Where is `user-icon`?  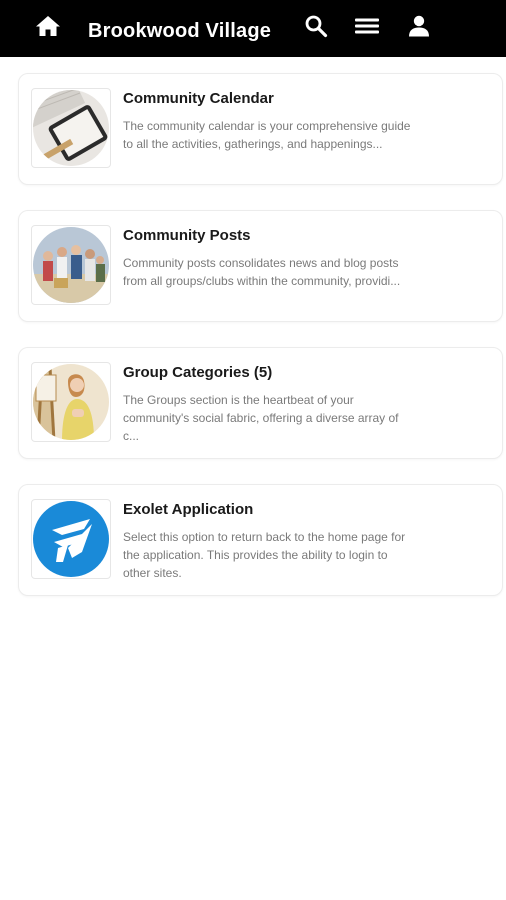 user-icon is located at coordinates (419, 28).